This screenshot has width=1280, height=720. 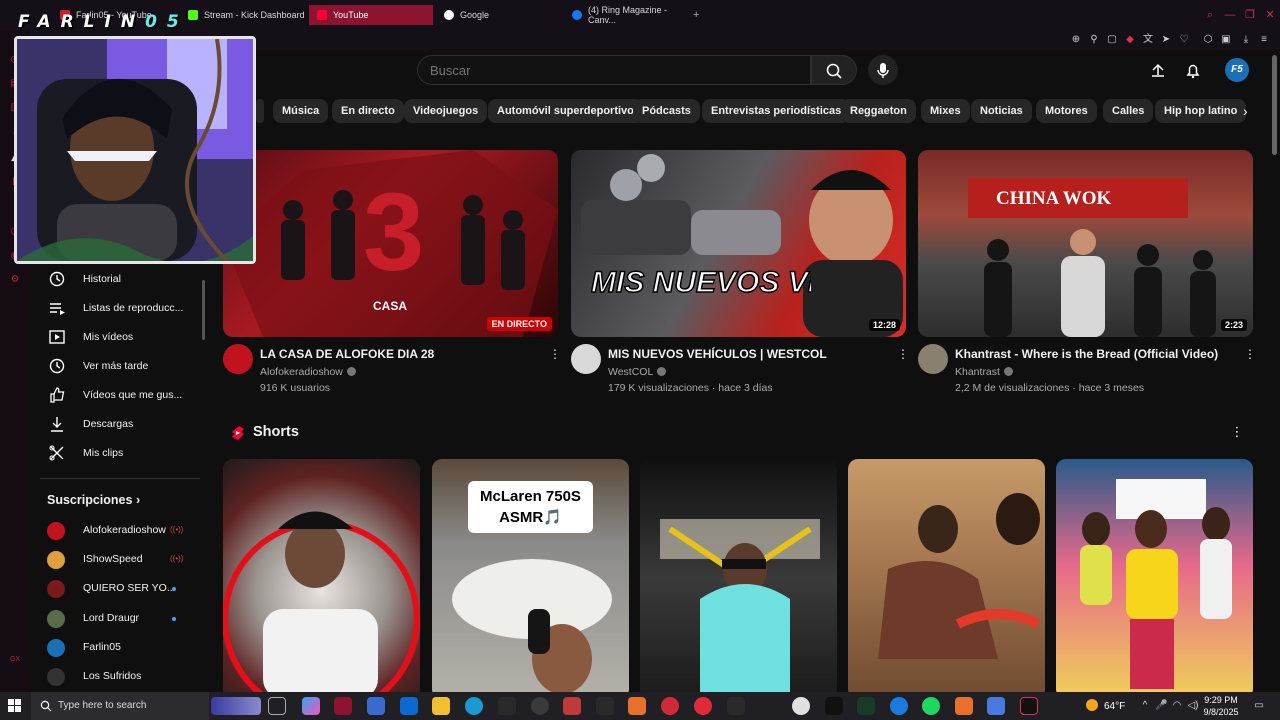 What do you see at coordinates (1193, 70) in the screenshot?
I see `notifications-bell-icon` at bounding box center [1193, 70].